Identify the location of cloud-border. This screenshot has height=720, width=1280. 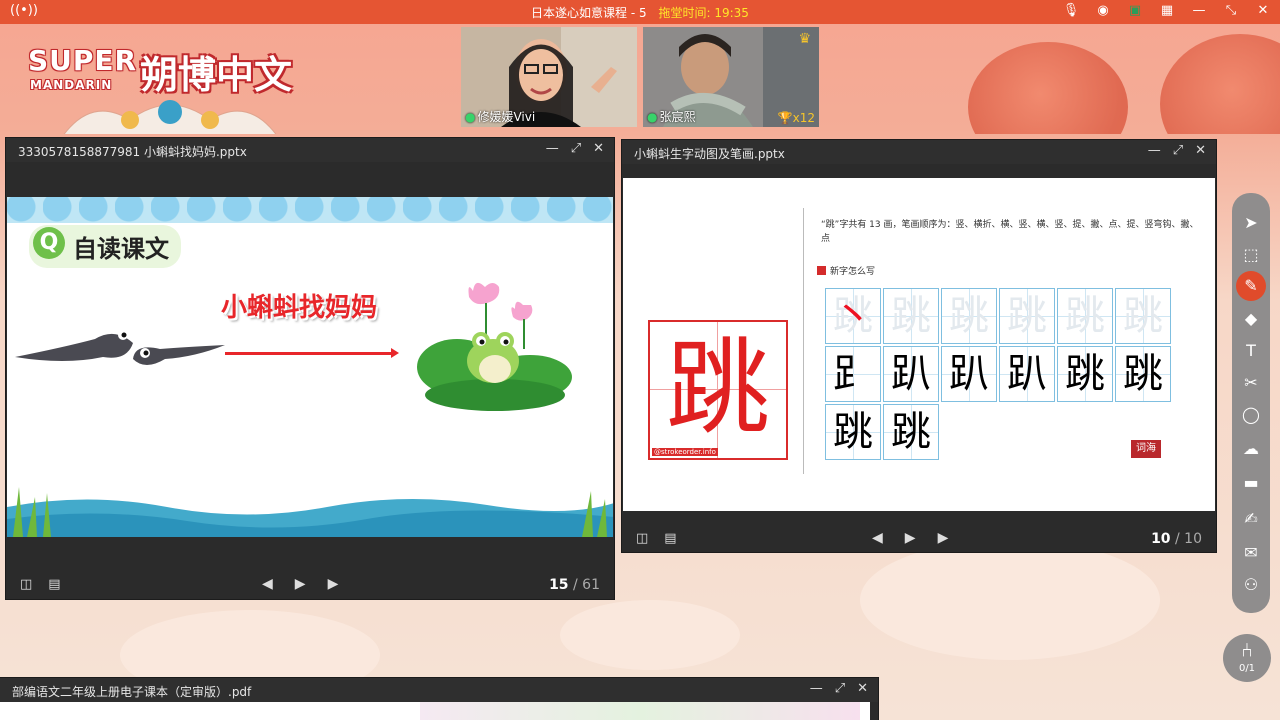
(310, 210).